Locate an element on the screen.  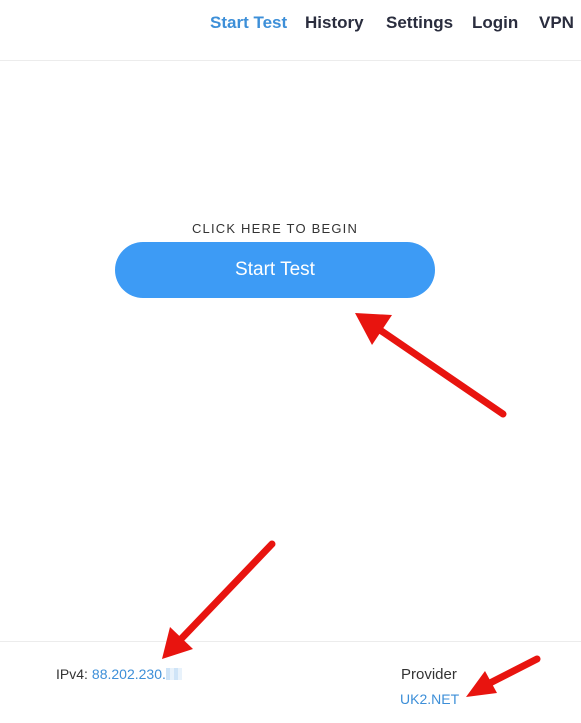
provider-name: UK2.NET is located at coordinates (429, 699).